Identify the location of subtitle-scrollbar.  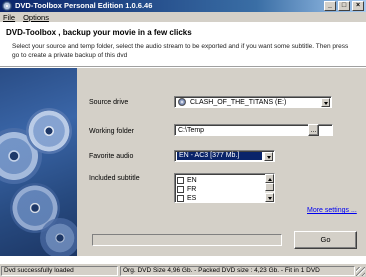
(269, 188).